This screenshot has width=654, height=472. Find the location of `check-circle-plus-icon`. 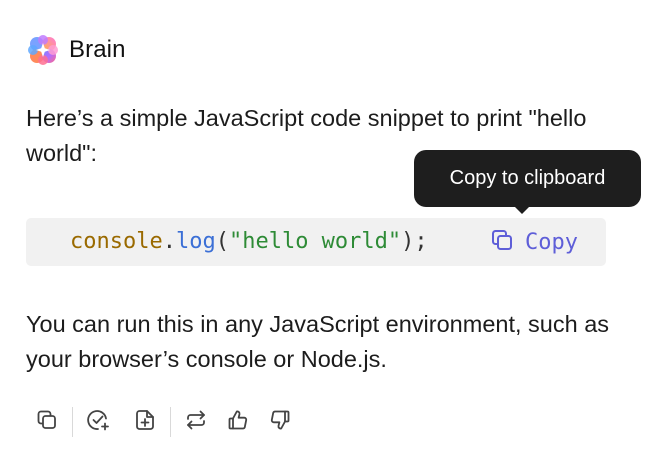

check-circle-plus-icon is located at coordinates (98, 422).